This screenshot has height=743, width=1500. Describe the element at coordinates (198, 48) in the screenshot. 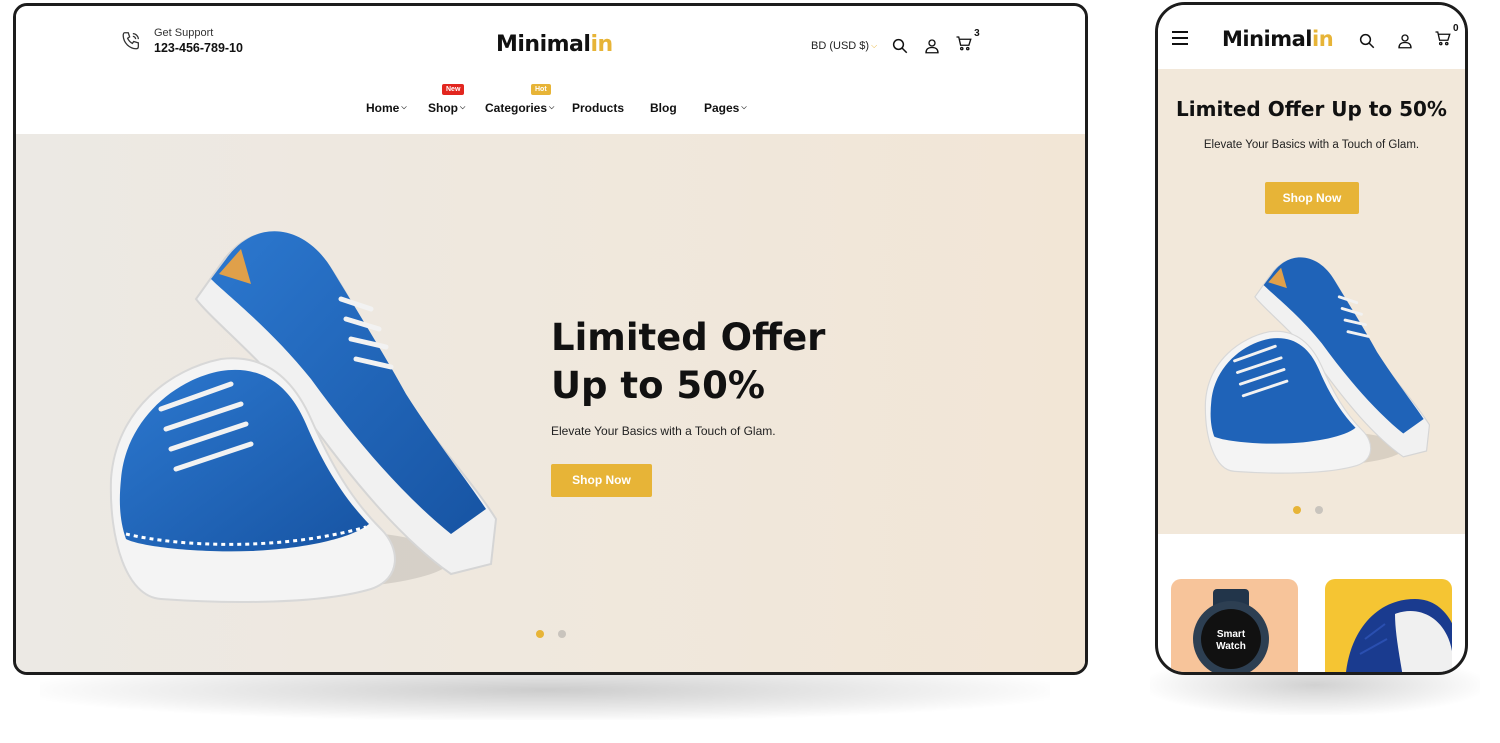

I see `support-phone: 123-456-789-10` at that location.